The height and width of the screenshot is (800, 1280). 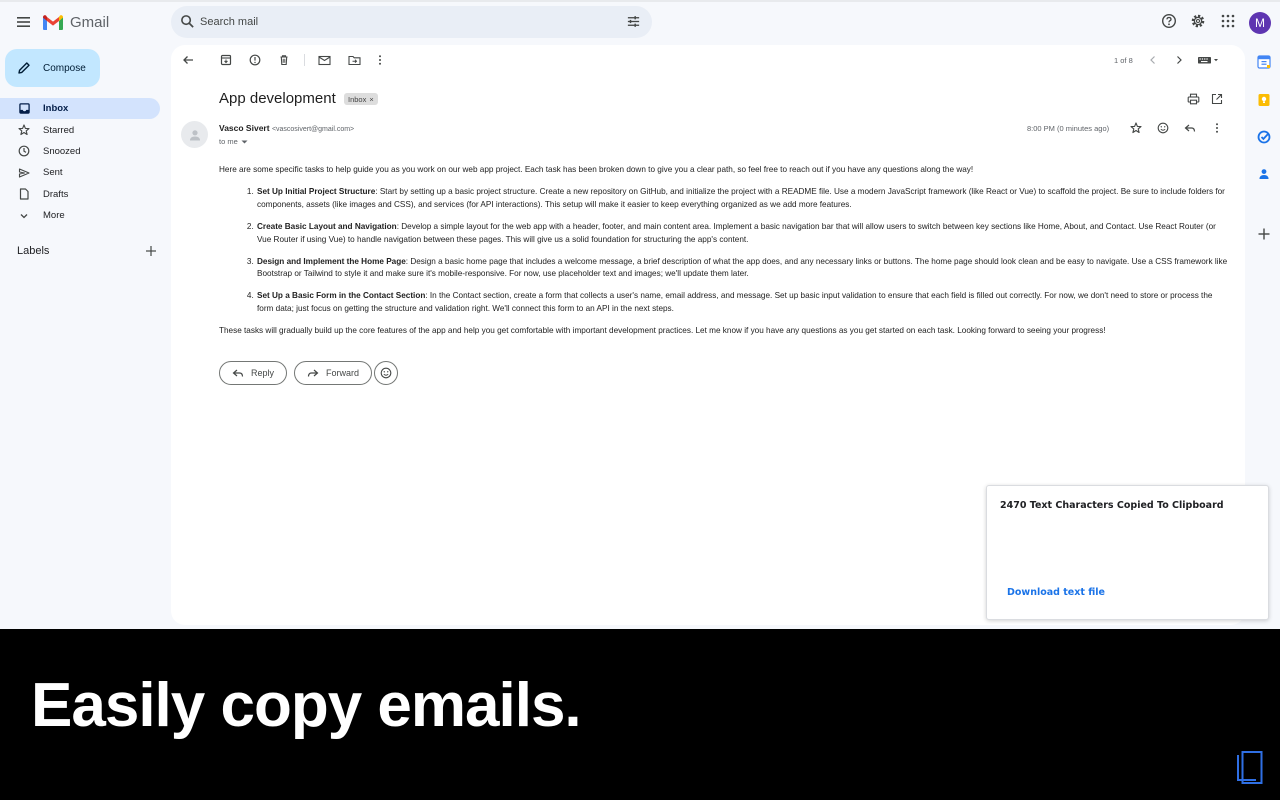 What do you see at coordinates (1068, 128) in the screenshot?
I see `message-time: 8:00 PM (0 minutes ago)` at bounding box center [1068, 128].